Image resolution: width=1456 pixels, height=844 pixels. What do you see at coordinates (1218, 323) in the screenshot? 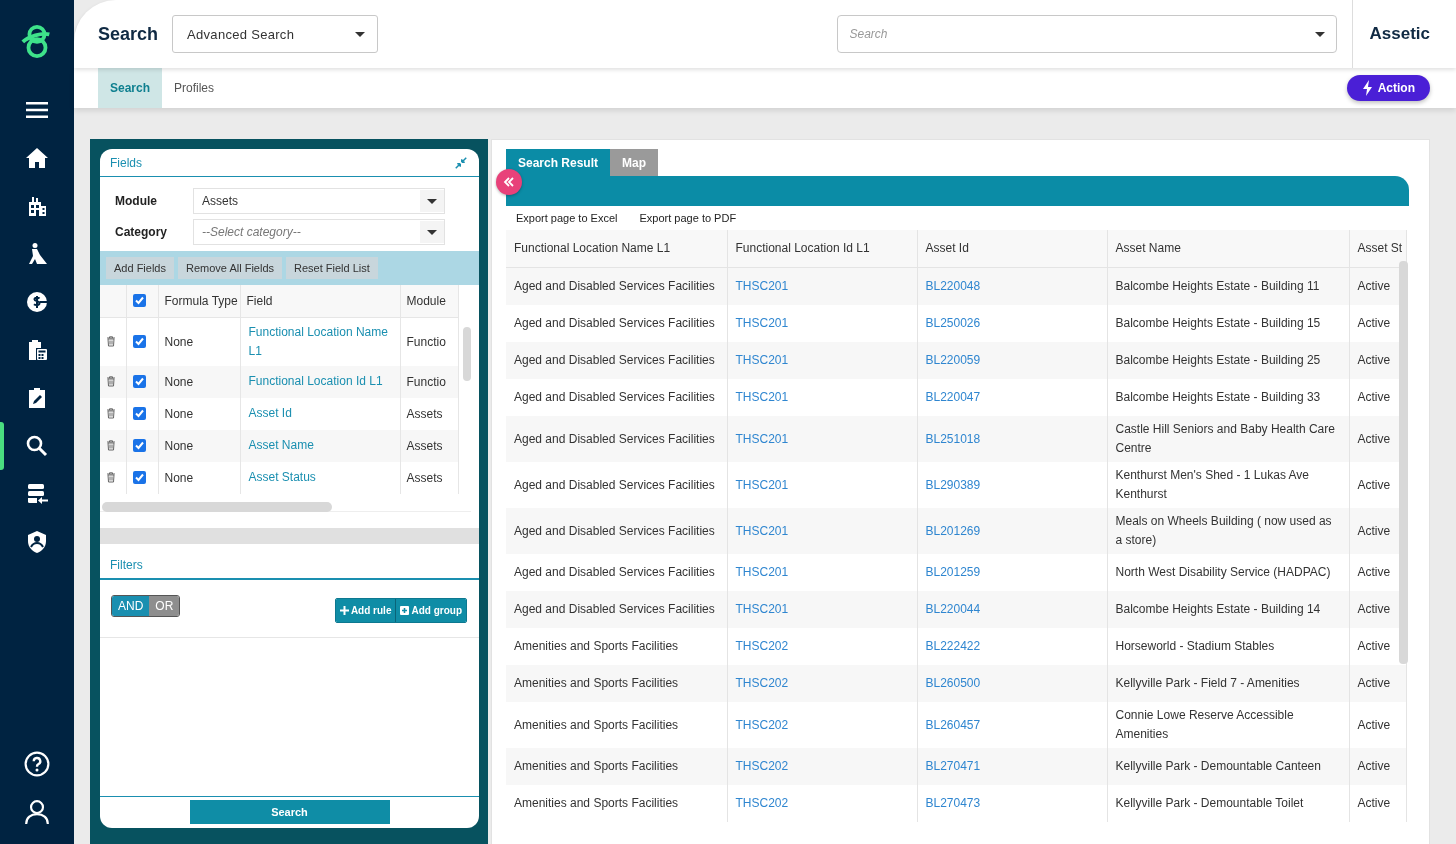
I see `table-cell: Balcombe Heights Estate - Building 15` at bounding box center [1218, 323].